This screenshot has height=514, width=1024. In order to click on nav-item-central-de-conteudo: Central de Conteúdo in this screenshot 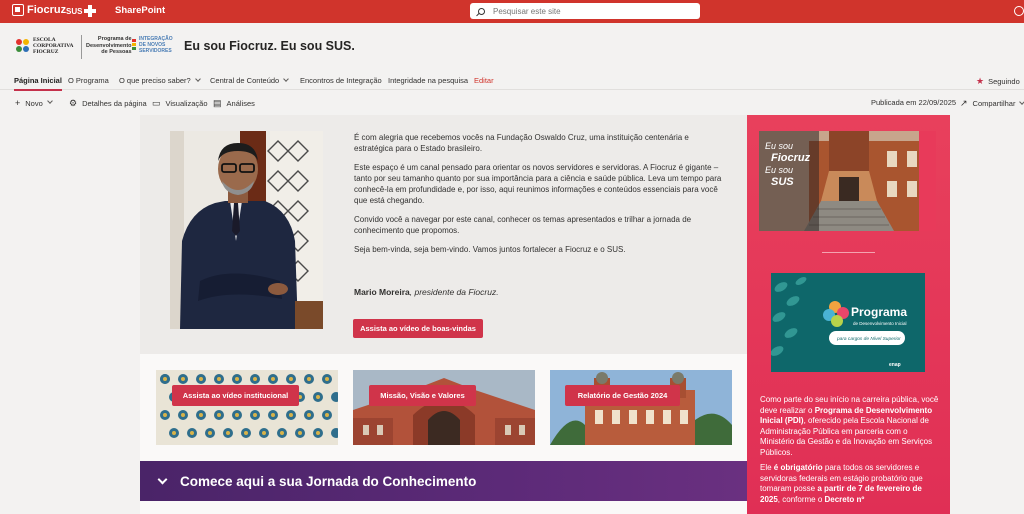, I will do `click(250, 80)`.